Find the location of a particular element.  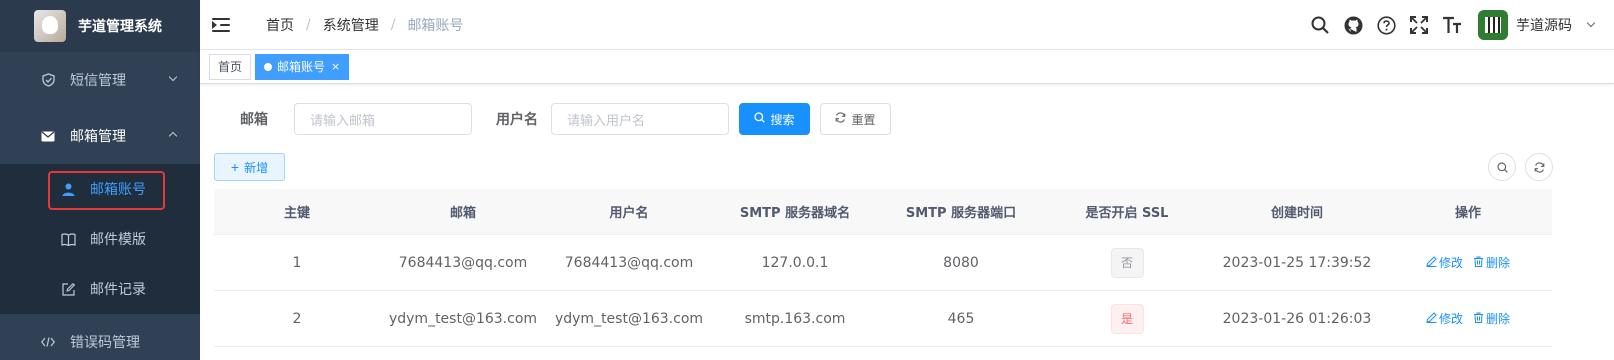

cell-actions: 修改 删除 is located at coordinates (1468, 262).